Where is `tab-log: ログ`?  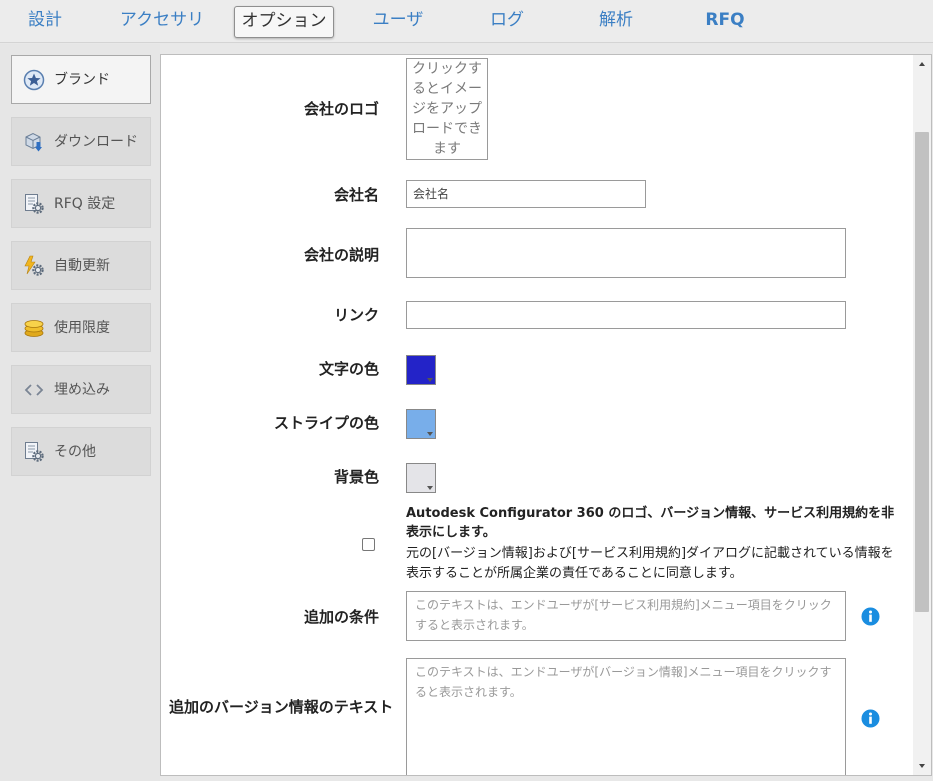
tab-log: ログ is located at coordinates (507, 21).